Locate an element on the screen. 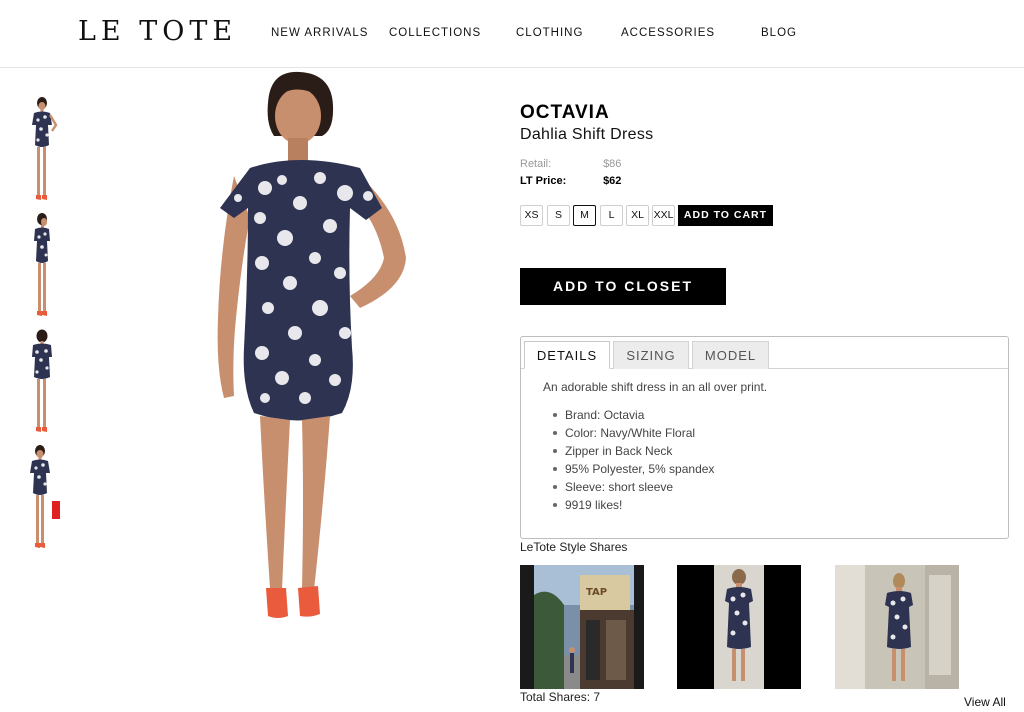 The image size is (1024, 712). add-to-closet-button: ADD TO CLOSET is located at coordinates (623, 286).